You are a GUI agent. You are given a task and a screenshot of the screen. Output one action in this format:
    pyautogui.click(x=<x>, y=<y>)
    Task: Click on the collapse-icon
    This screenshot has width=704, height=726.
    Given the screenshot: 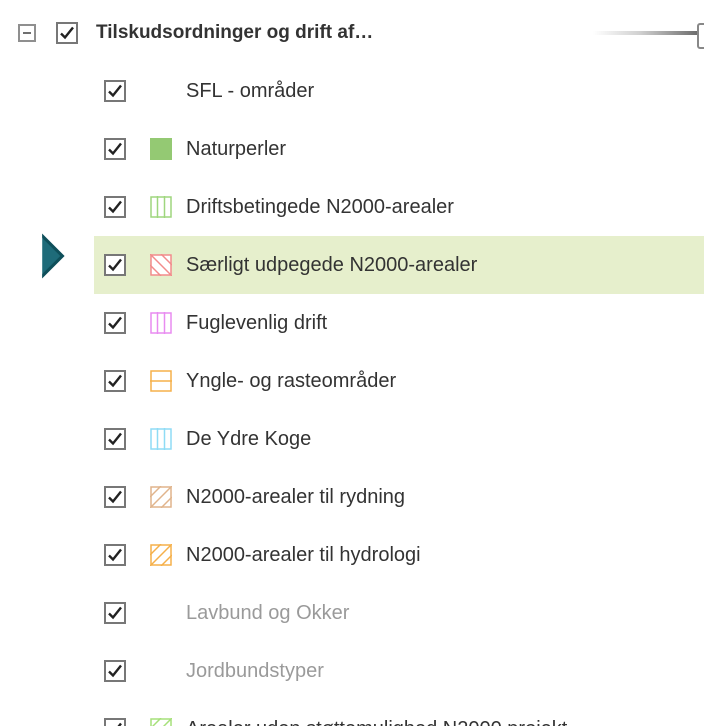 What is the action you would take?
    pyautogui.click(x=27, y=33)
    